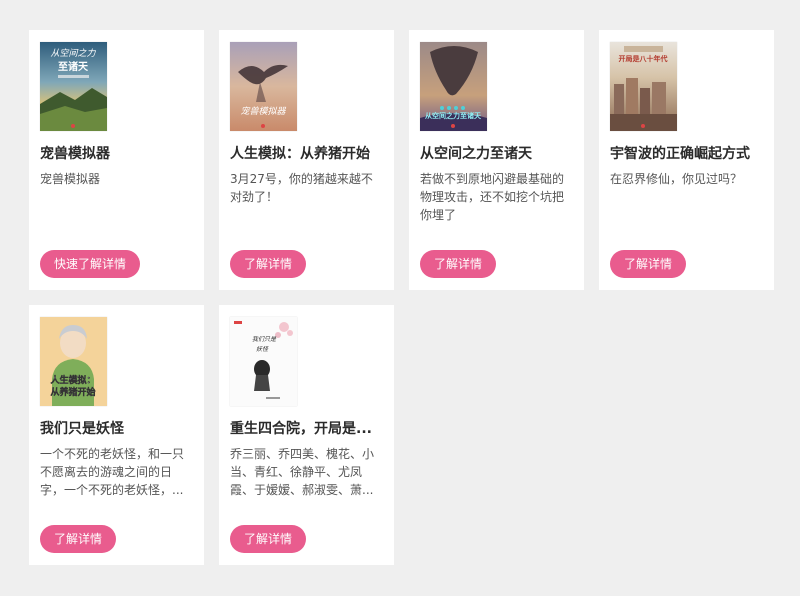  I want to click on book-title: 我们只是妖怪, so click(116, 429).